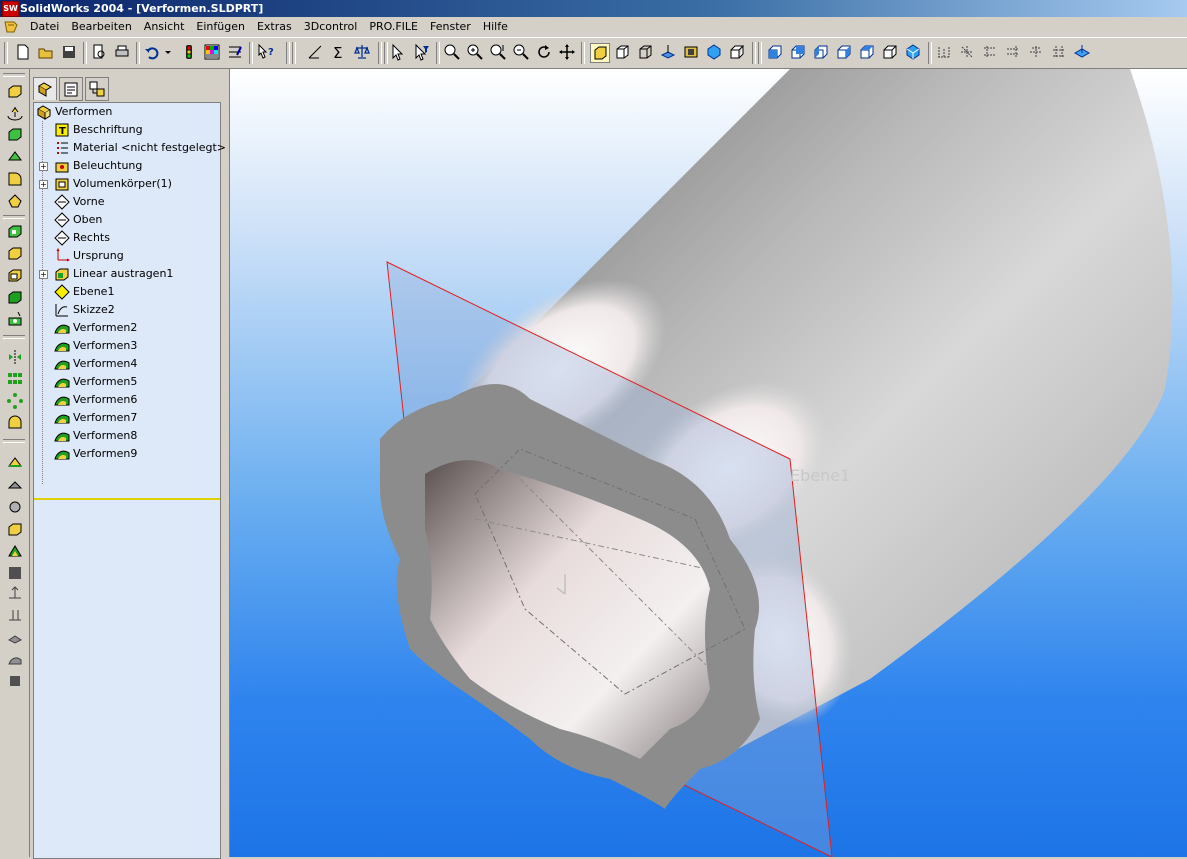 This screenshot has width=1187, height=859. Describe the element at coordinates (127, 418) in the screenshot. I see `tree-item: Verformen7` at that location.